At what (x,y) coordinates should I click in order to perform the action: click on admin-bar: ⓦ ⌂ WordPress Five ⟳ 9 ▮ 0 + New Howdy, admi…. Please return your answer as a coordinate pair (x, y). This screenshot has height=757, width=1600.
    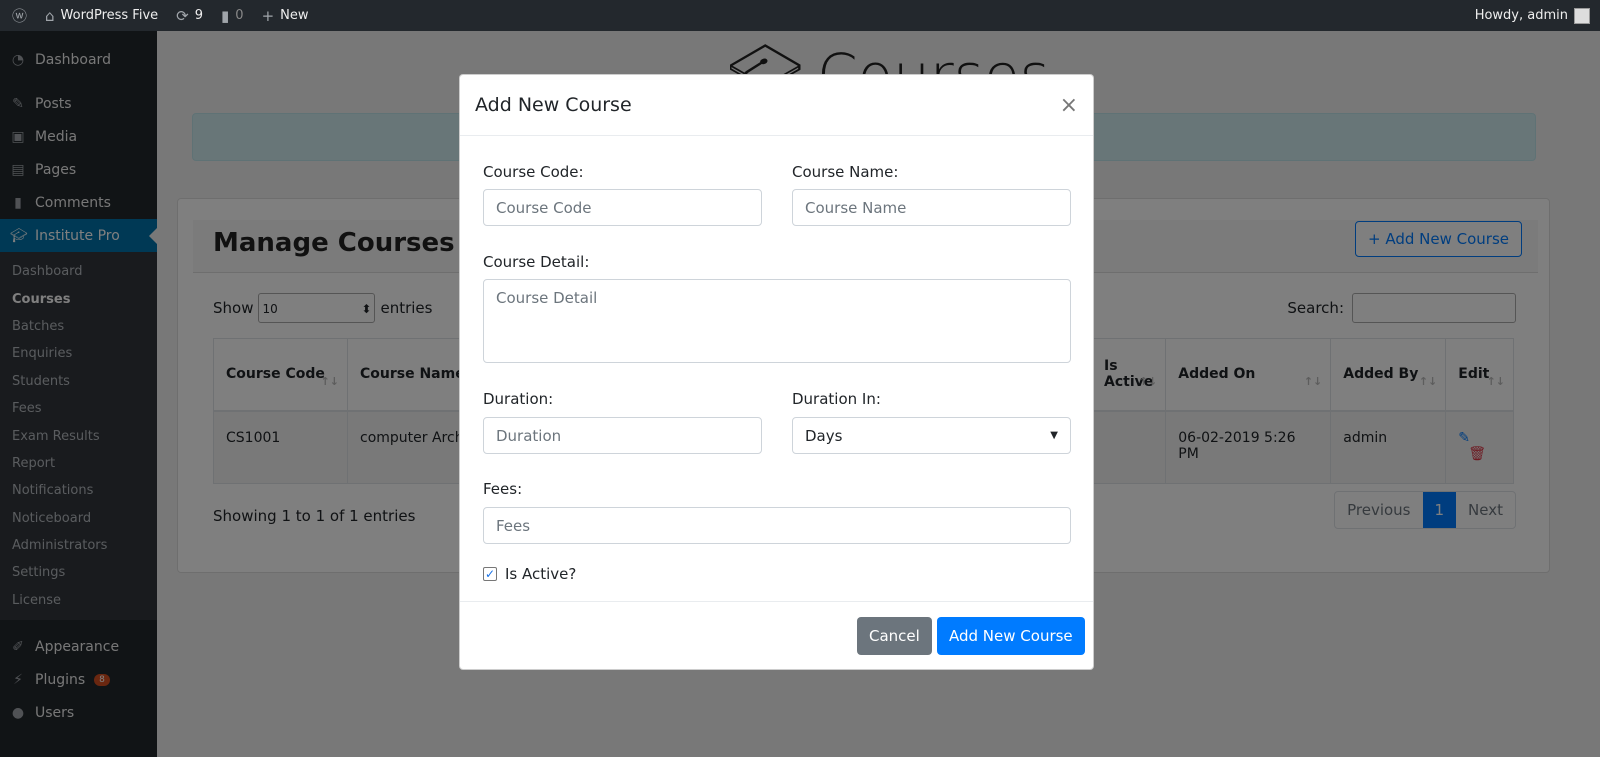
    Looking at the image, I should click on (800, 15).